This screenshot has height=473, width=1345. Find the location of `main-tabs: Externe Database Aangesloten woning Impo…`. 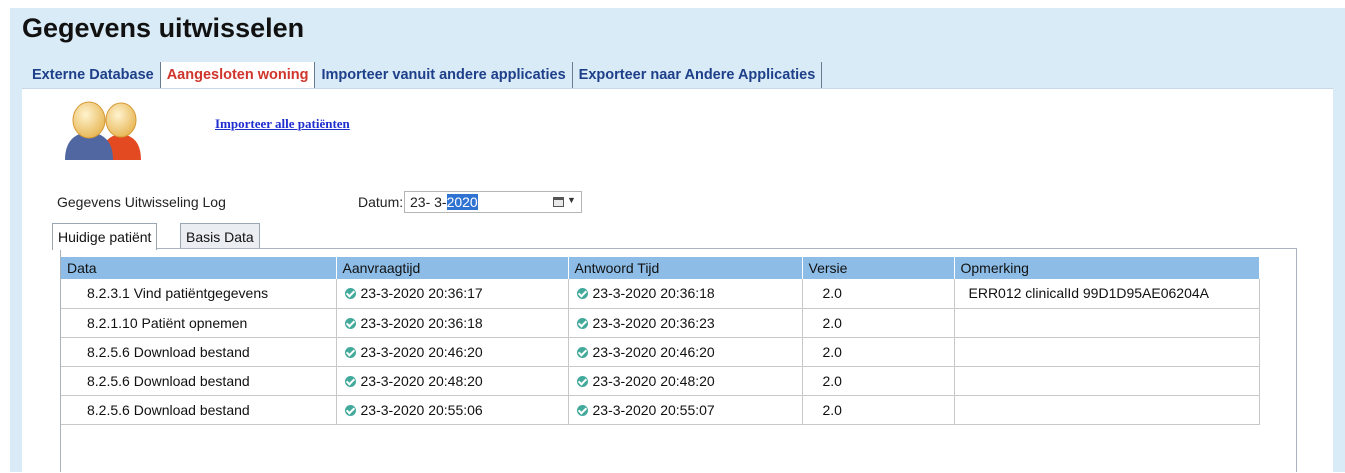

main-tabs: Externe Database Aangesloten woning Impo… is located at coordinates (424, 75).